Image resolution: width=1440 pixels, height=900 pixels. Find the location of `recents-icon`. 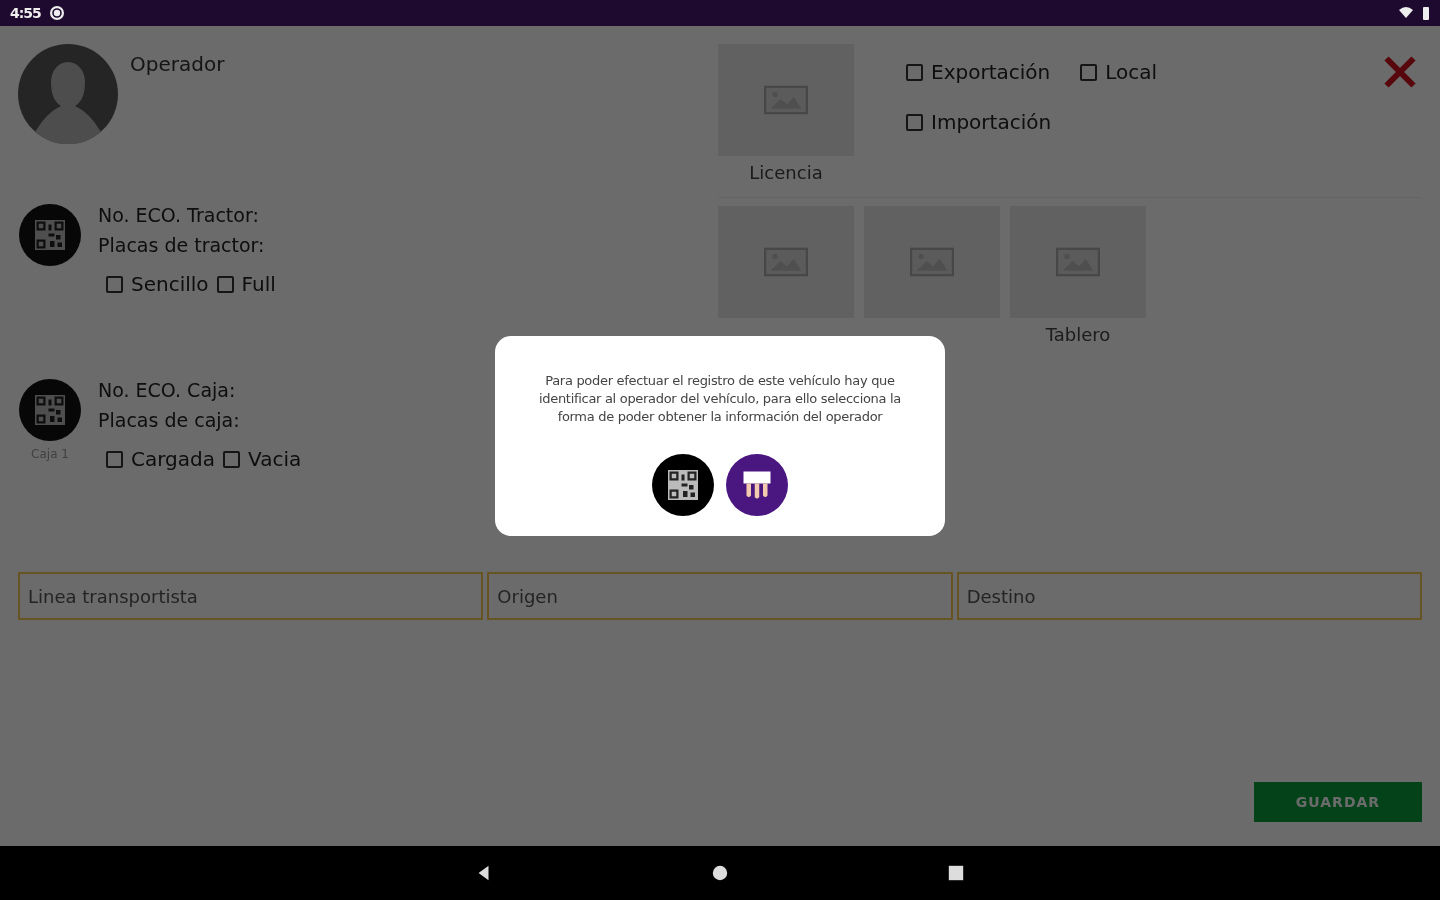

recents-icon is located at coordinates (956, 873).